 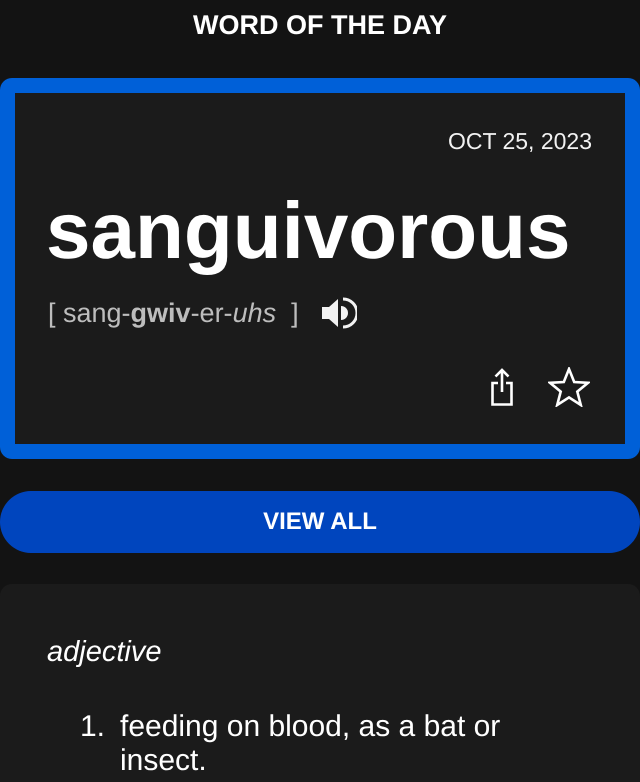 What do you see at coordinates (319, 25) in the screenshot?
I see `page-title: WORD OF THE DAY` at bounding box center [319, 25].